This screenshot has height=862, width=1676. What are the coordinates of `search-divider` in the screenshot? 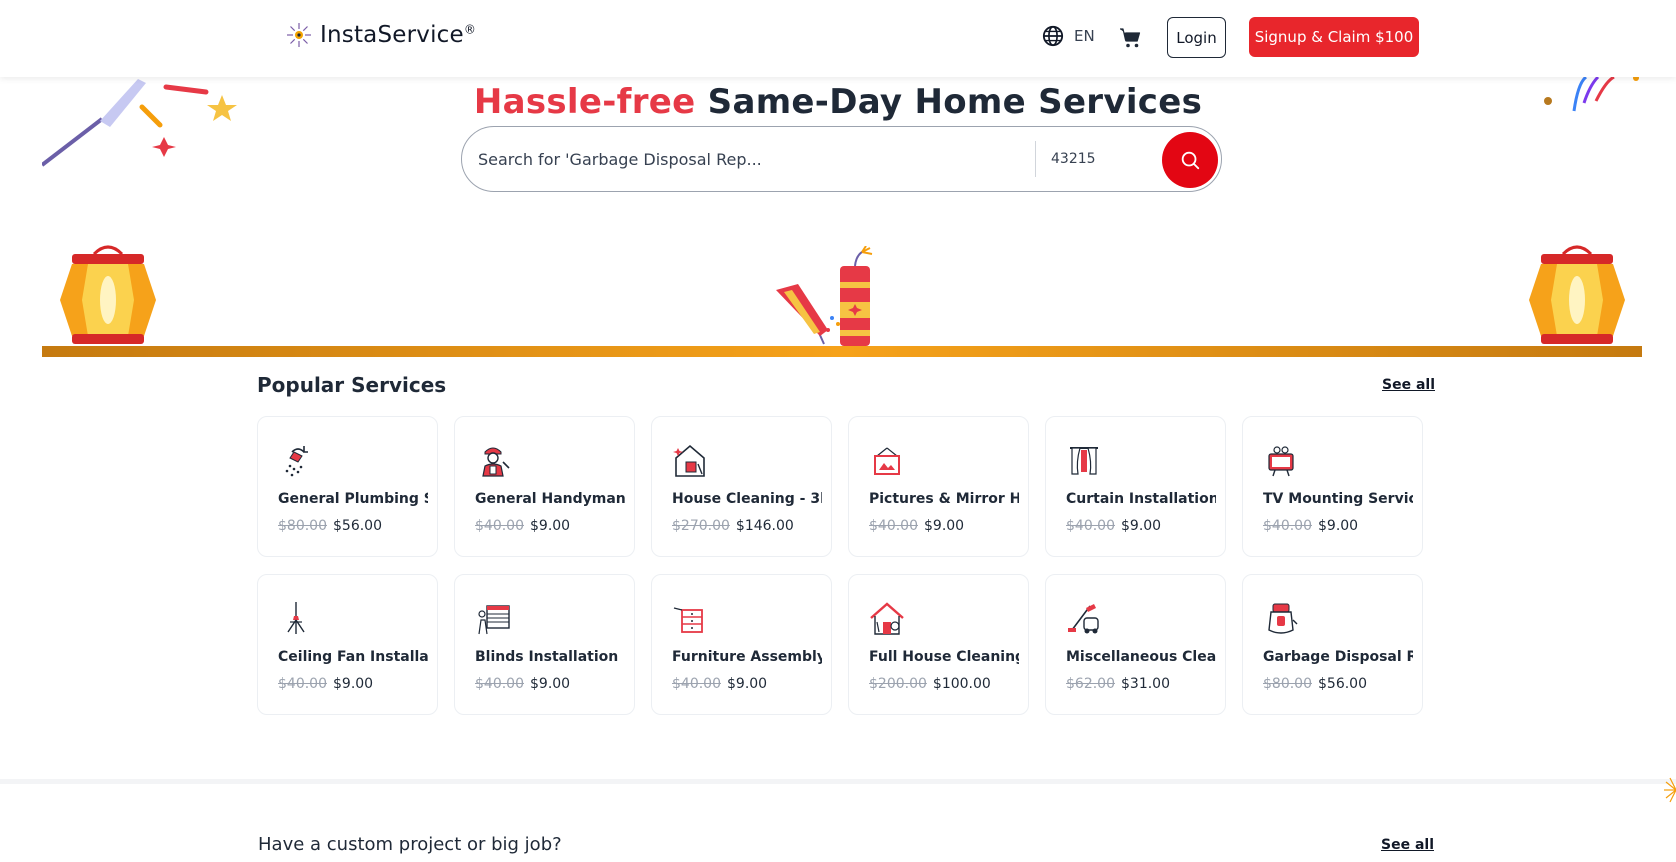 It's located at (1035, 159).